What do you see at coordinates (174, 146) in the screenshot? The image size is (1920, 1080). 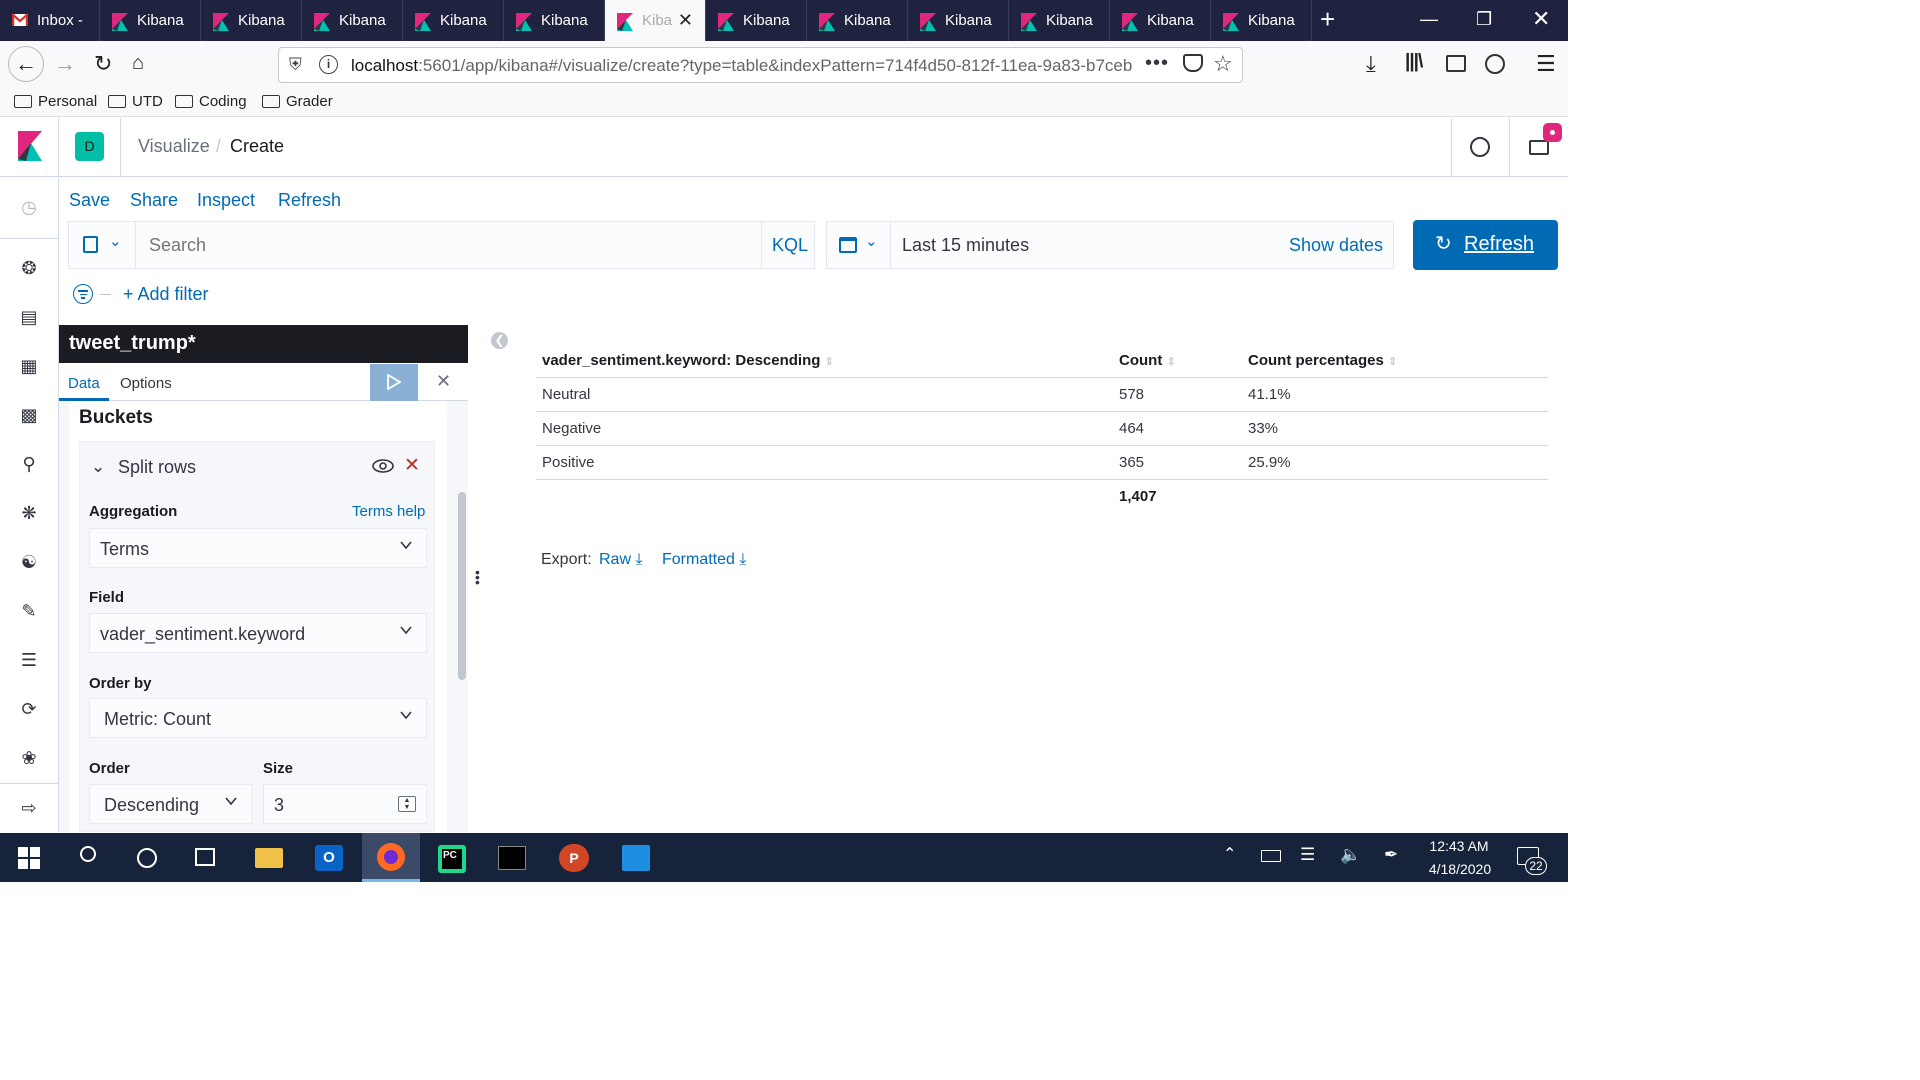 I see `breadcrumb-visualize: Visualize` at bounding box center [174, 146].